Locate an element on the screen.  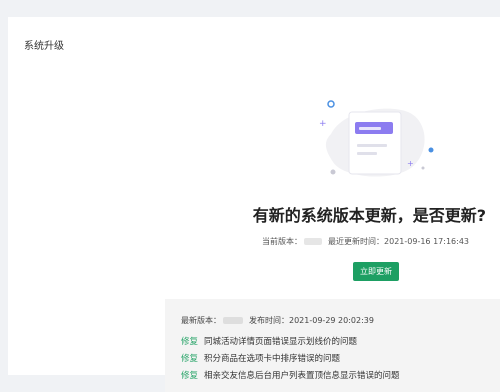
latest-version-row: 最新版本： 发布时间：2021-09-29 20:02:39 is located at coordinates (277, 320).